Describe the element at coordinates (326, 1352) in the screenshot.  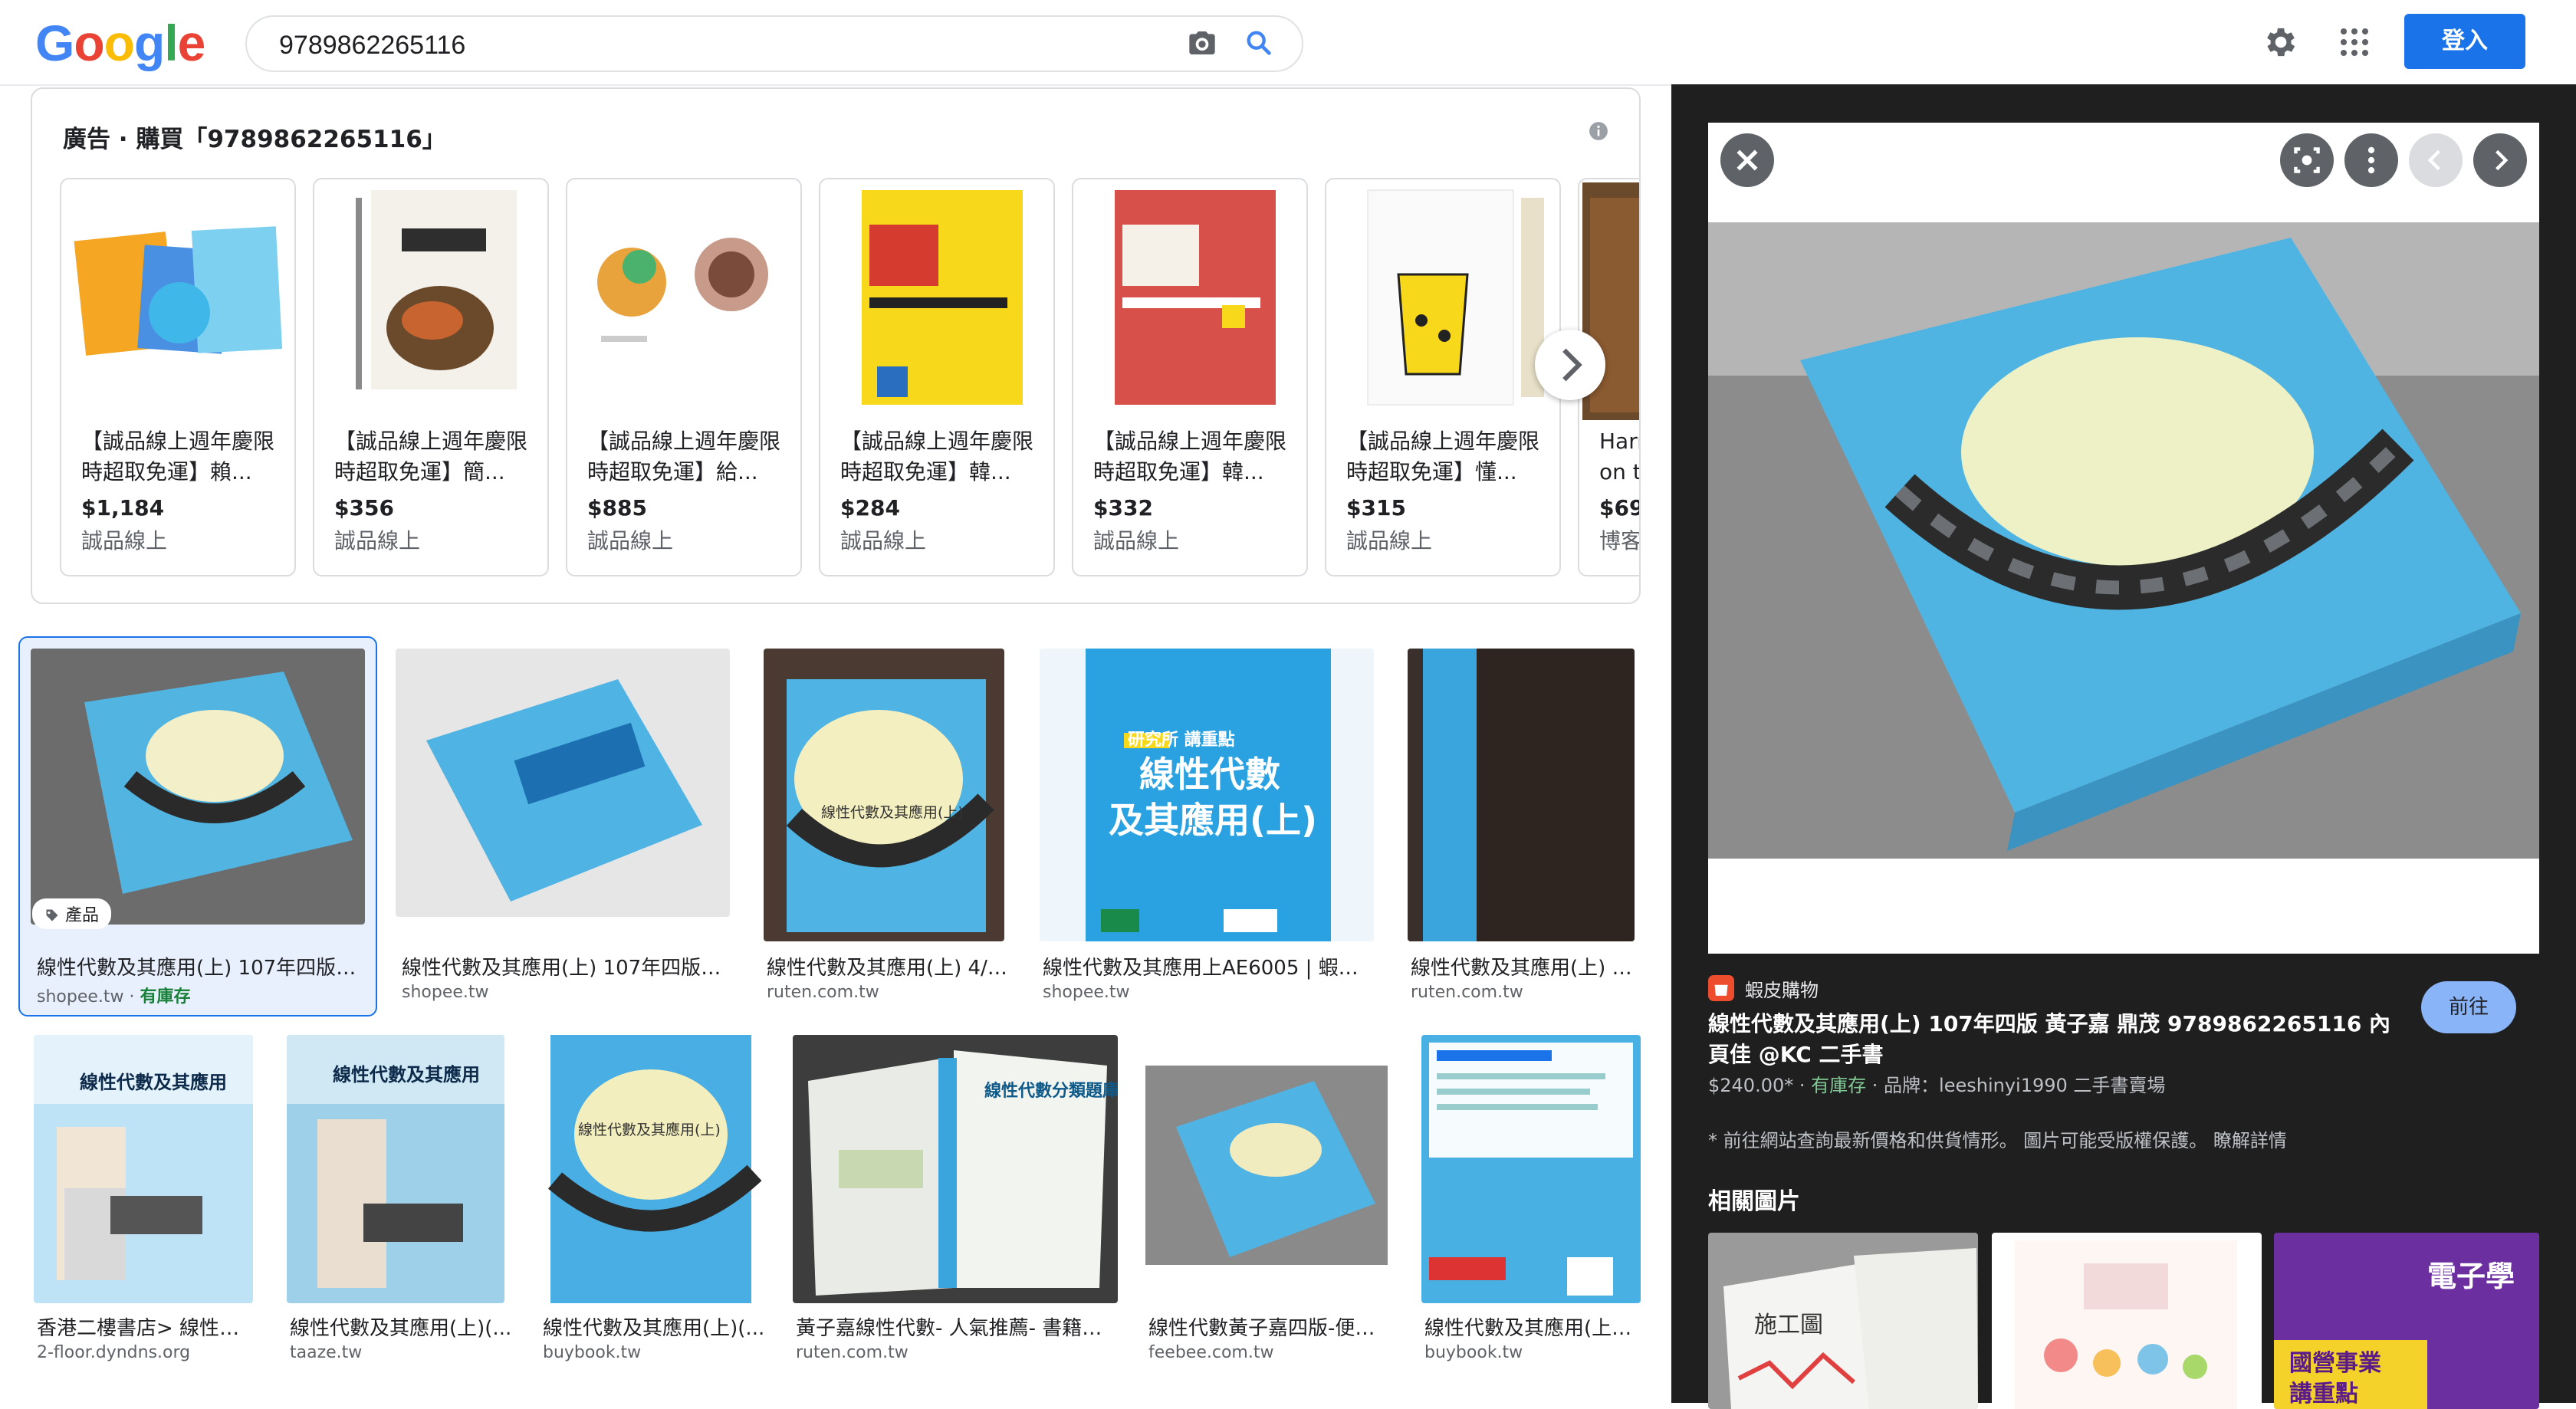
I see `result-site: taaze.tw` at that location.